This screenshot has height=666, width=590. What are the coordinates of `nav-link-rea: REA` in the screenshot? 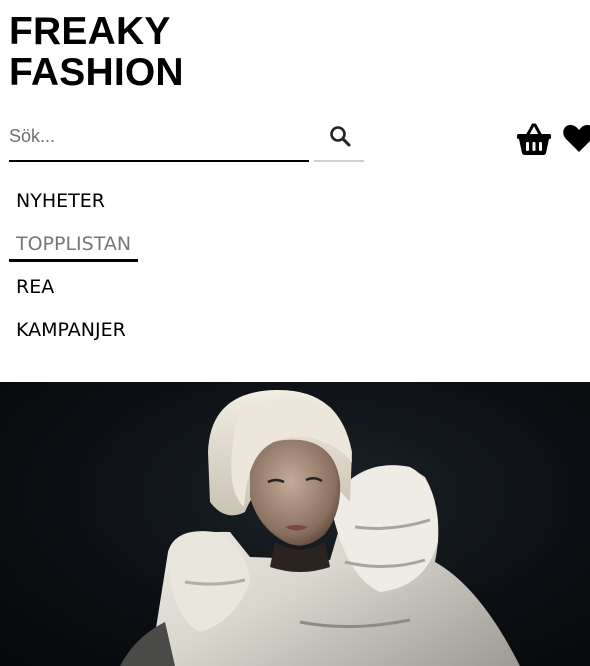 It's located at (35, 286).